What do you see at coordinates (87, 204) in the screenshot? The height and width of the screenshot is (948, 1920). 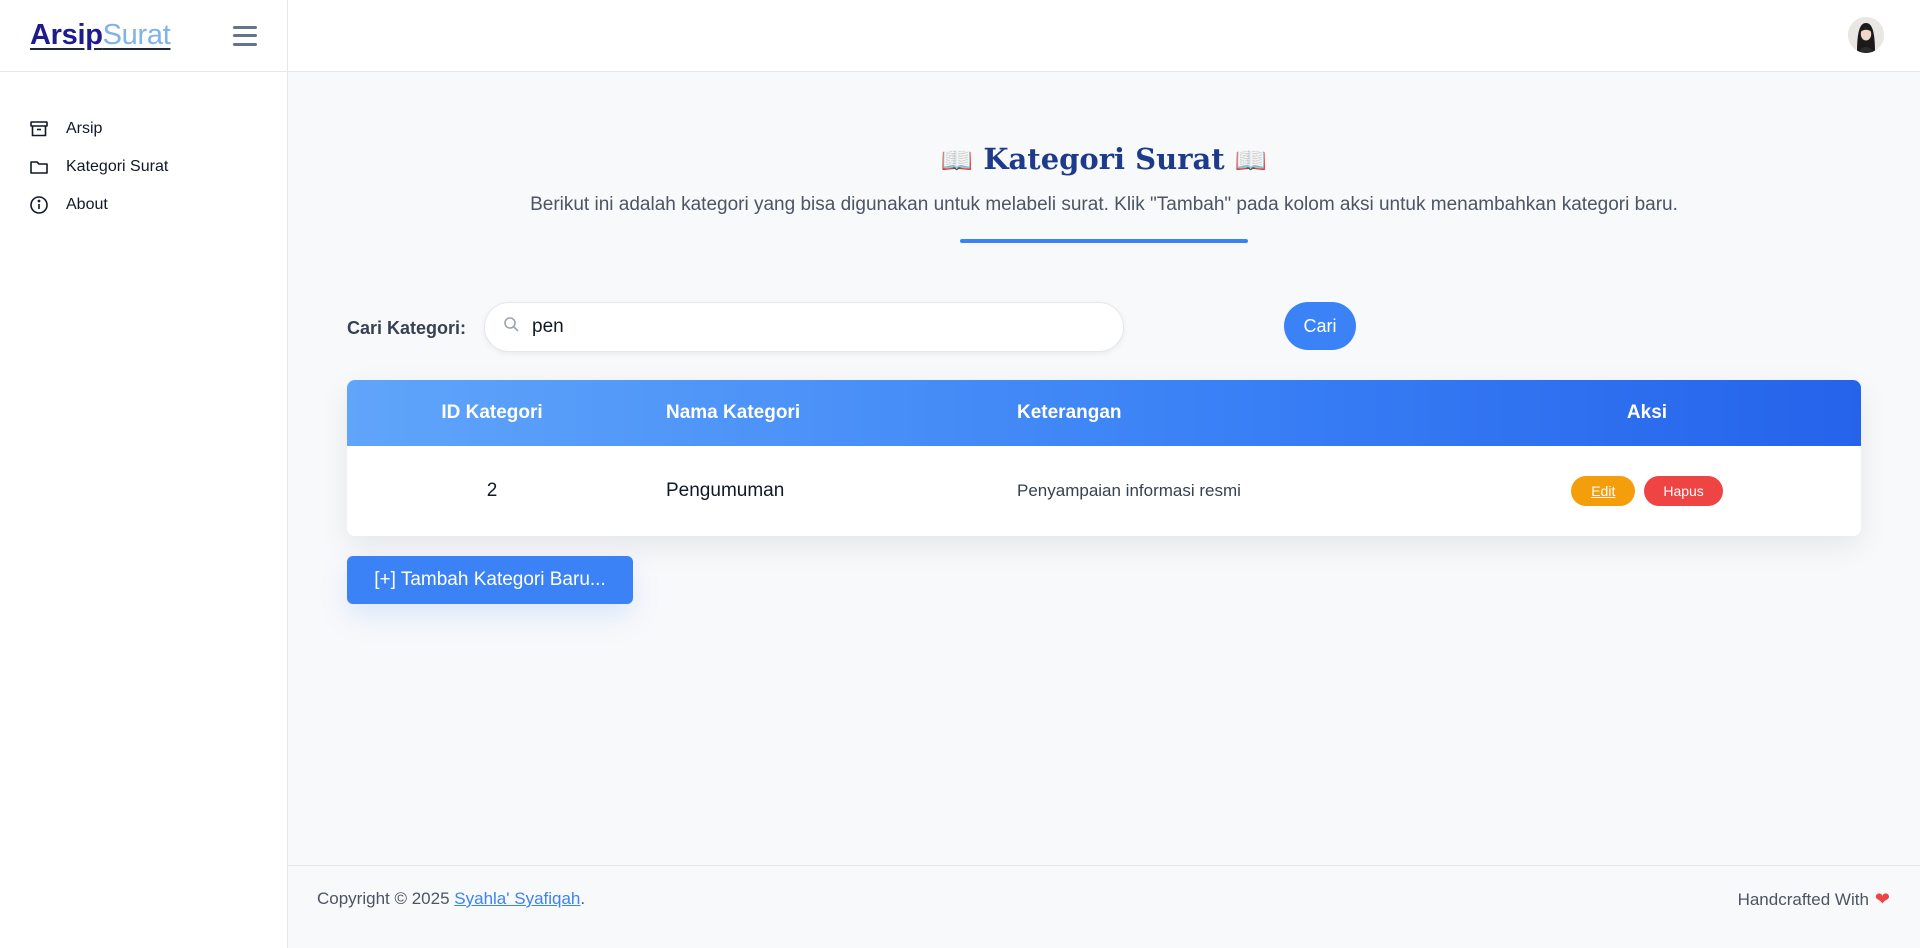 I see `sidebar-item-label: About` at bounding box center [87, 204].